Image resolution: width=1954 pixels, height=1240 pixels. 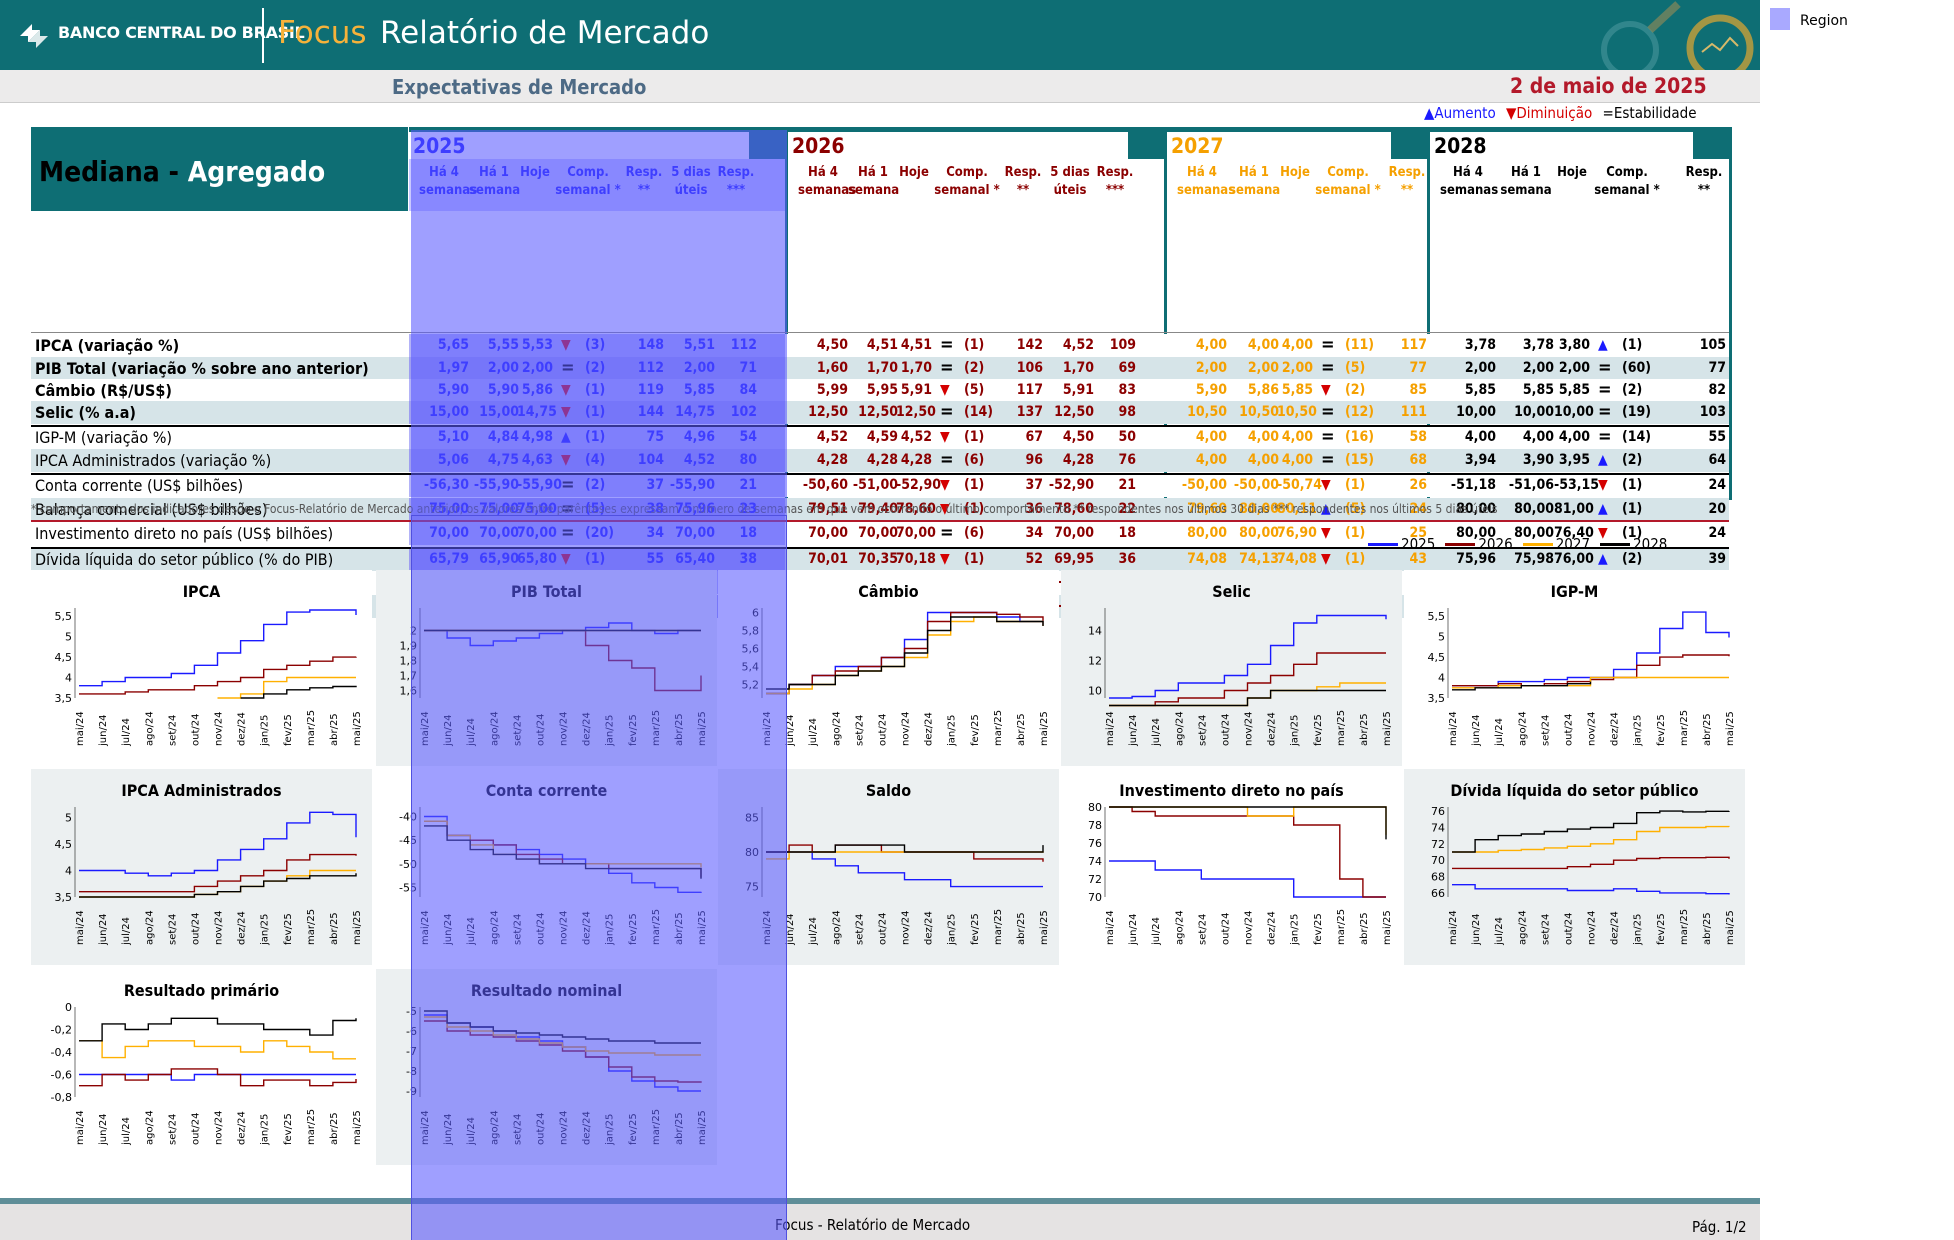 I want to click on table-cell: 20, so click(x=1717, y=509).